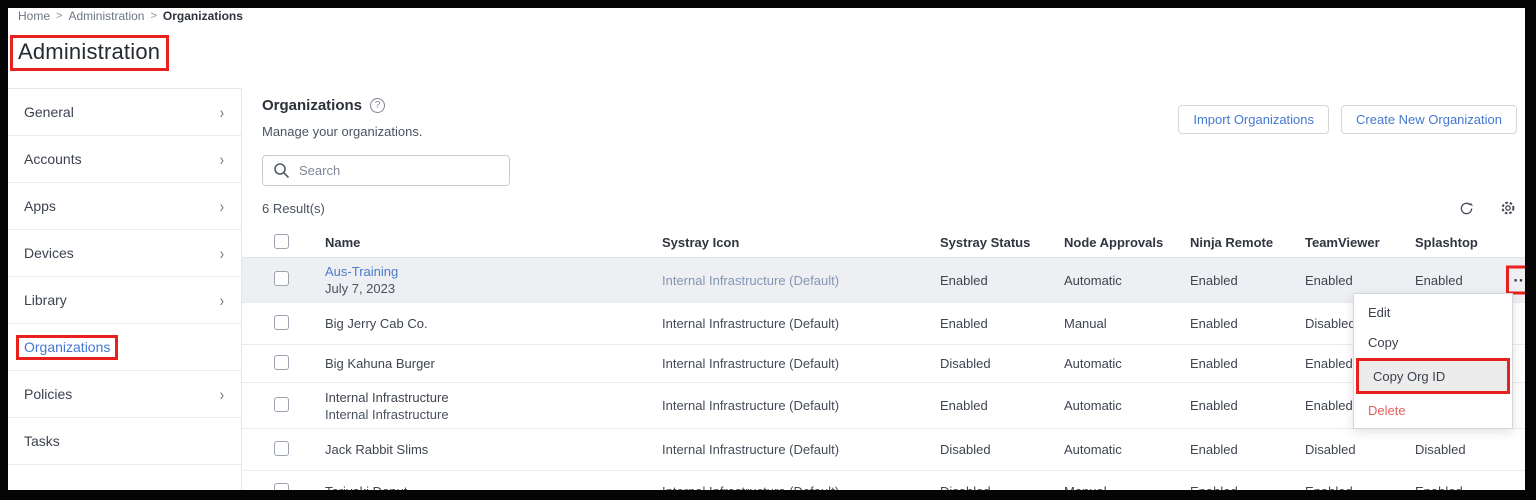  What do you see at coordinates (1247, 242) in the screenshot?
I see `col-header-ninja-remote: Ninja Remote` at bounding box center [1247, 242].